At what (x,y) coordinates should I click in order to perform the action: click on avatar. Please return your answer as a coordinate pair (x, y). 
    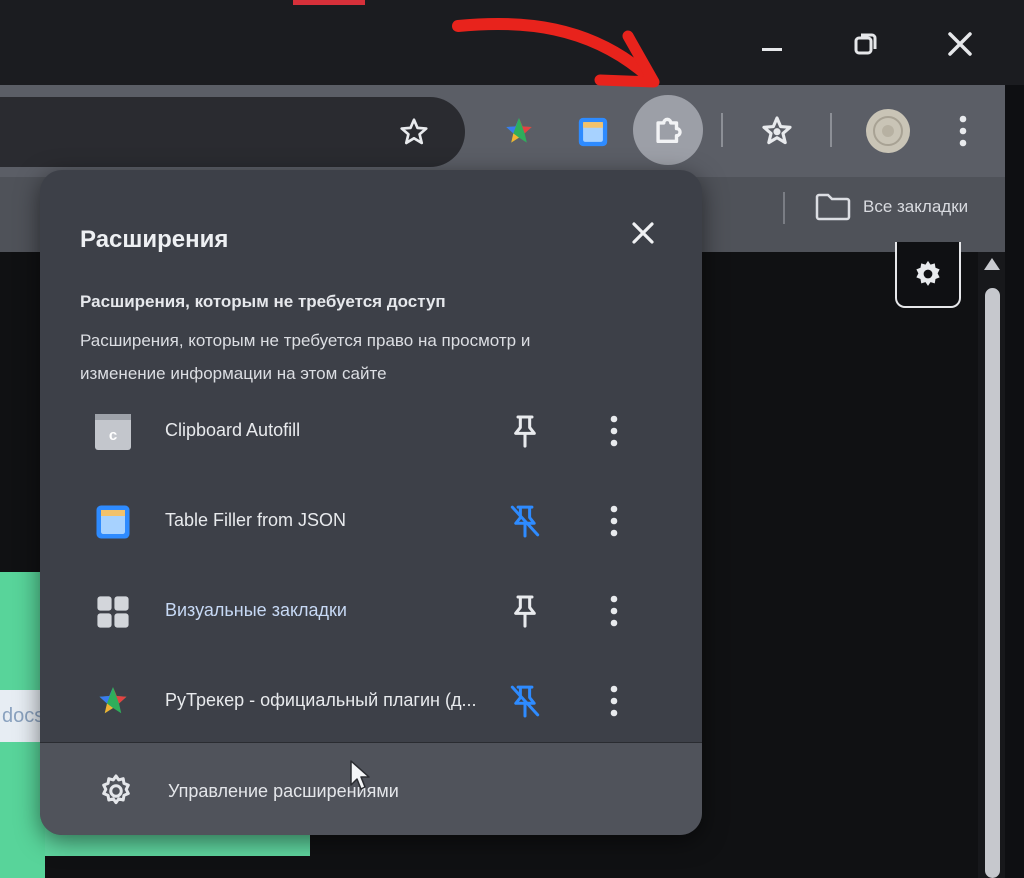
    Looking at the image, I should click on (888, 131).